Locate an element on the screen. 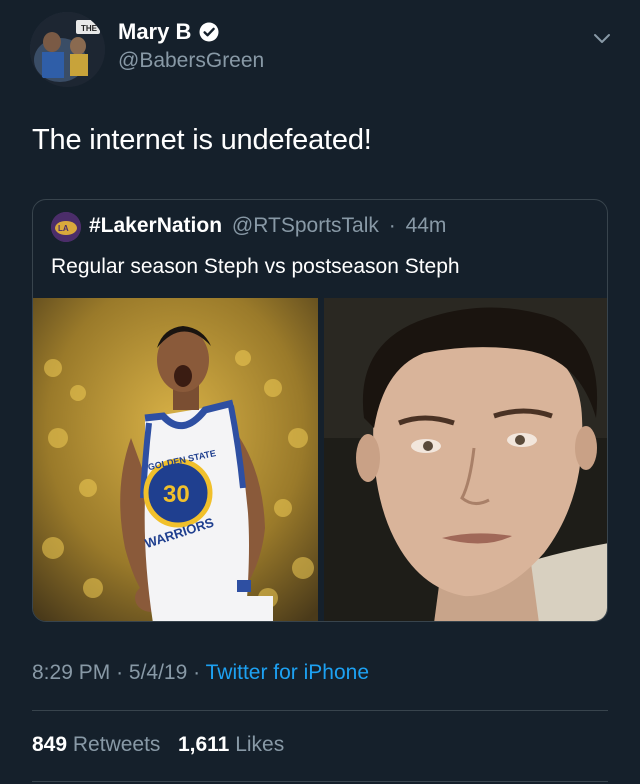  jersey-number: 30 is located at coordinates (176, 494).